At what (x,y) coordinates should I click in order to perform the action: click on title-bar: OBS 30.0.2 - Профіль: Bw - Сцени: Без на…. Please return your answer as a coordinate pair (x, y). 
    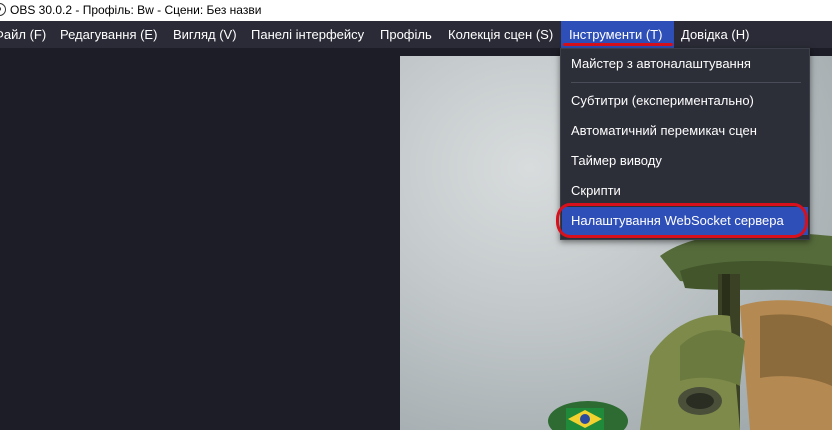
    Looking at the image, I should click on (416, 10).